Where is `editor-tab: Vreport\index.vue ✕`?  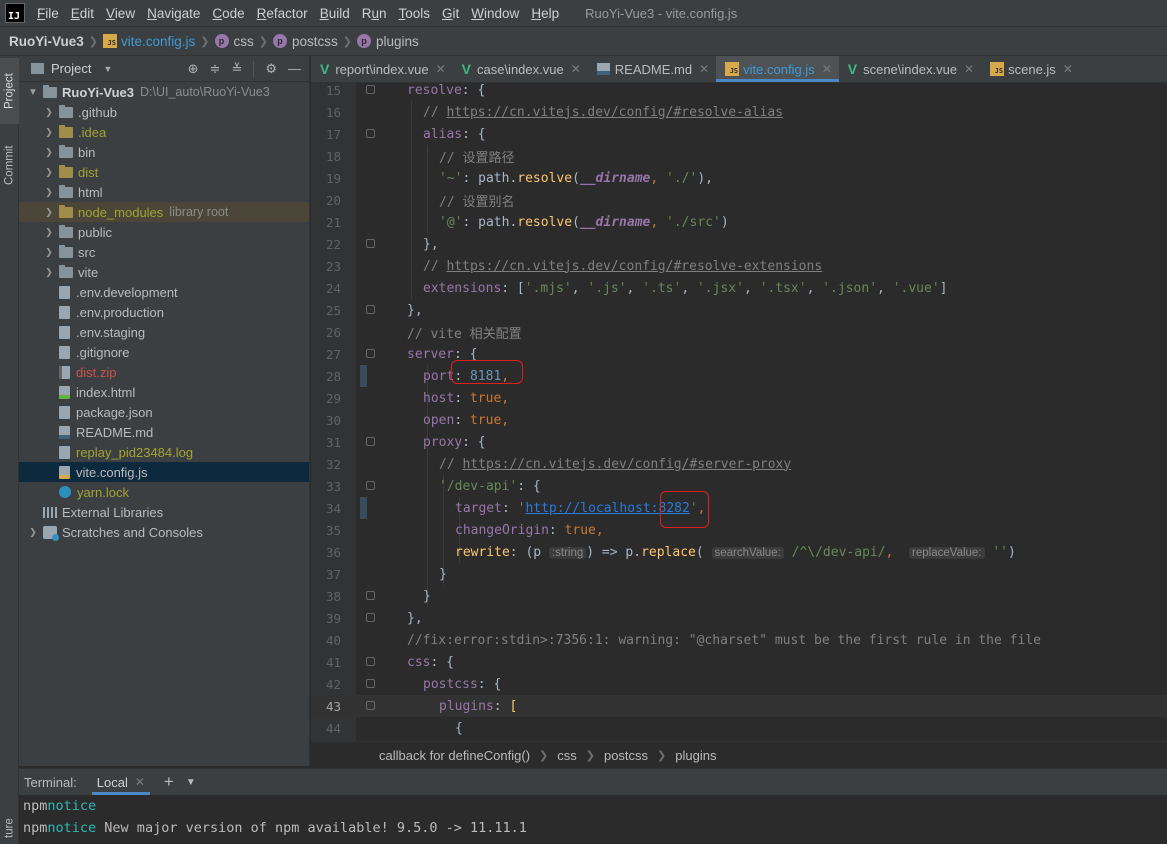
editor-tab: Vreport\index.vue ✕ is located at coordinates (382, 69).